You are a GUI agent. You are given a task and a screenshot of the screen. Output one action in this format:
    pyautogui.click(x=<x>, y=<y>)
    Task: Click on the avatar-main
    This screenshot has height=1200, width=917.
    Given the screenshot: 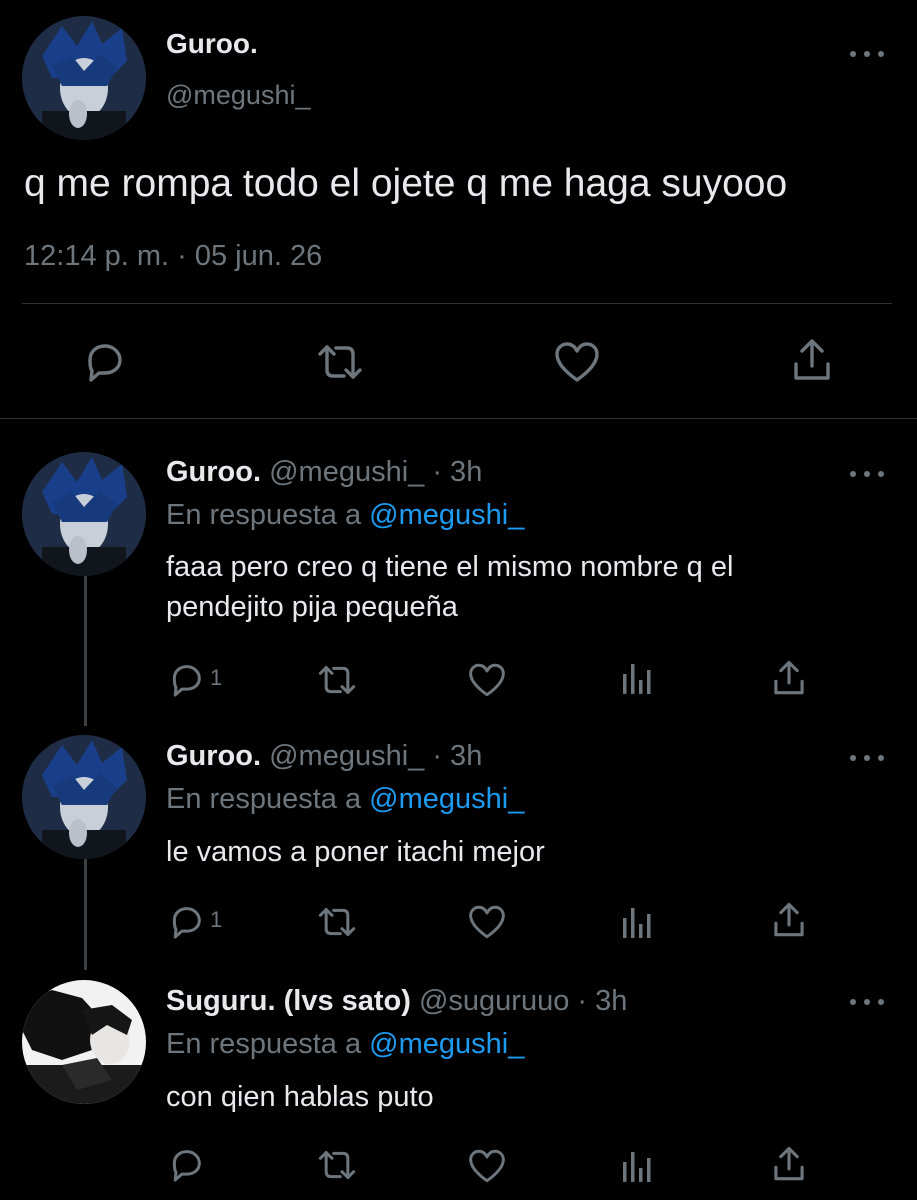 What is the action you would take?
    pyautogui.click(x=84, y=78)
    